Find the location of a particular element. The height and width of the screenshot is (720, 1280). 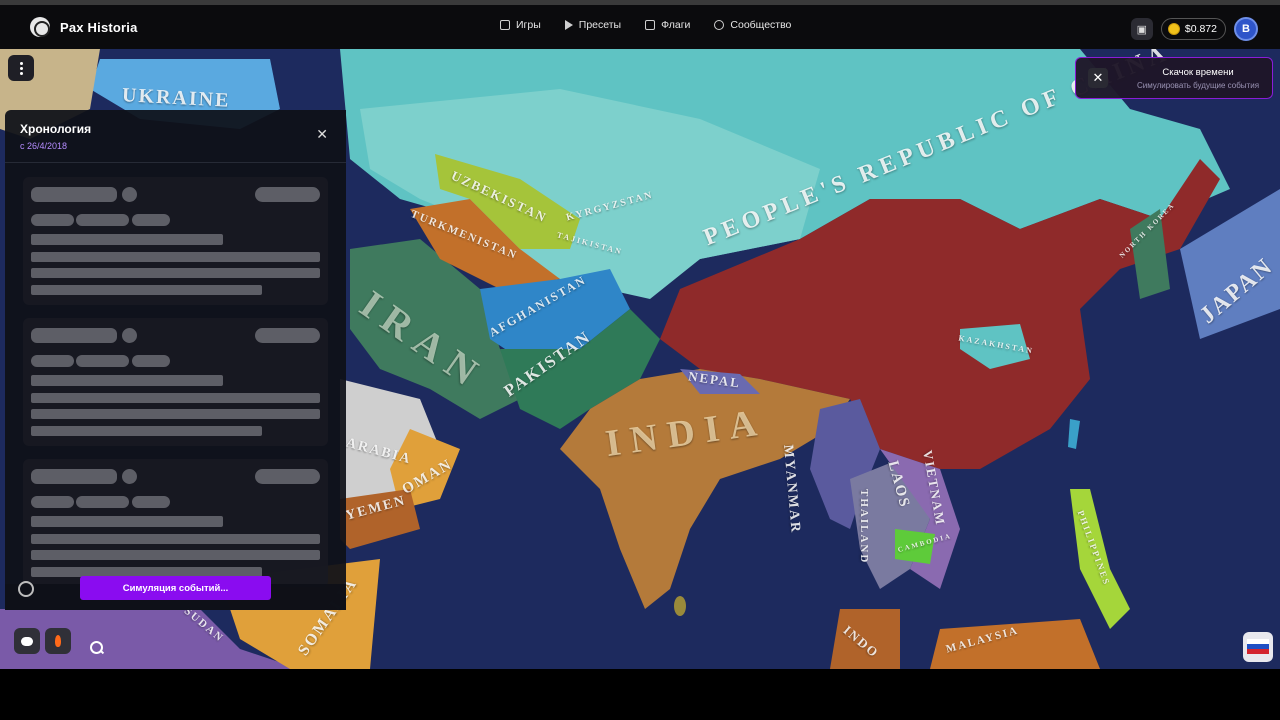

nav-community: Сообщество is located at coordinates (752, 25).